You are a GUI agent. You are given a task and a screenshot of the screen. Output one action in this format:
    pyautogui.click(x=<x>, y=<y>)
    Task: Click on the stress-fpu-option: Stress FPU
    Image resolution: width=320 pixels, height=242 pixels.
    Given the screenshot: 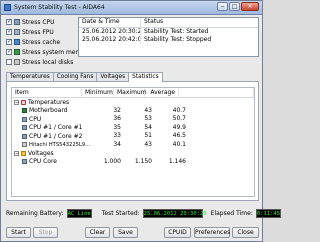 What is the action you would take?
    pyautogui.click(x=41, y=32)
    